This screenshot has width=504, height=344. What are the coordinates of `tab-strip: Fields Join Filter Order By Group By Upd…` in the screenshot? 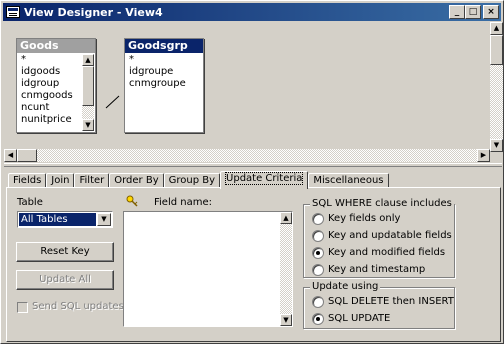 It's located at (198, 180).